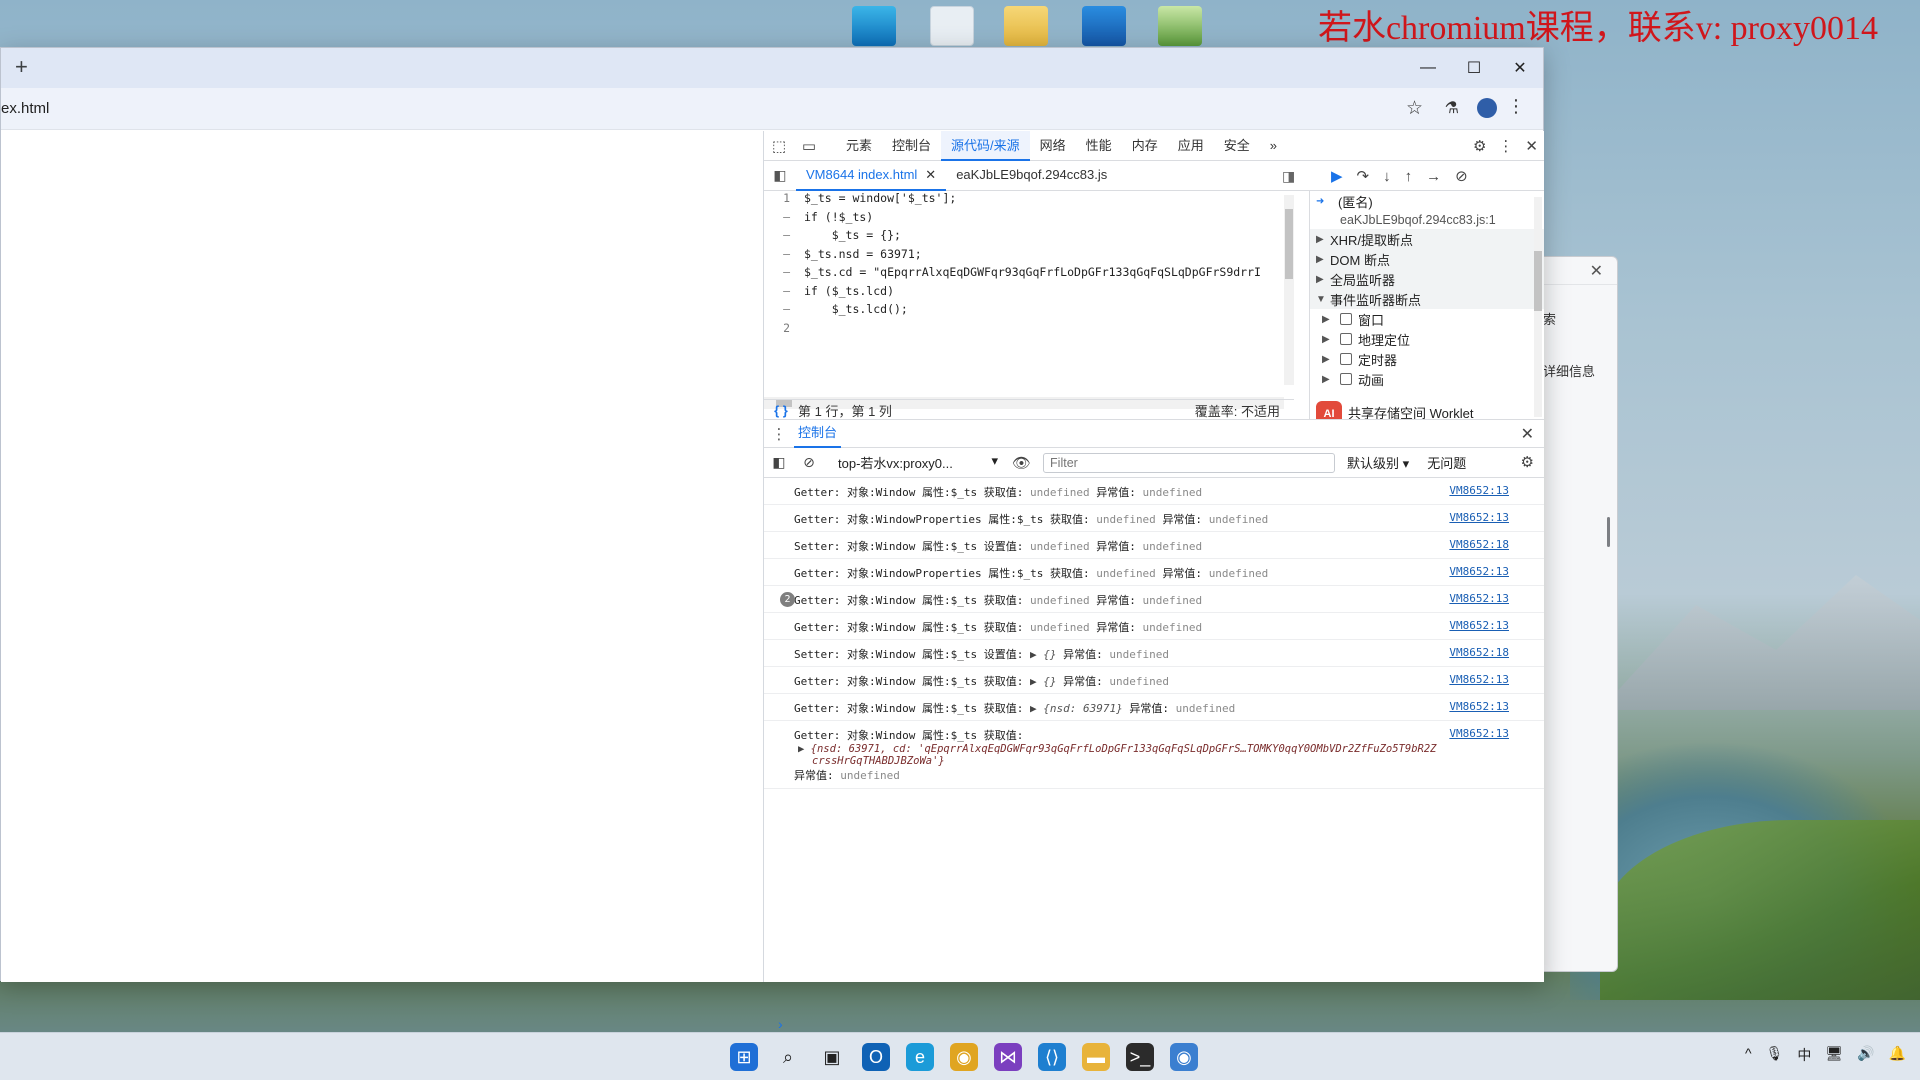  I want to click on ai-assistant-icon: AI, so click(1329, 410).